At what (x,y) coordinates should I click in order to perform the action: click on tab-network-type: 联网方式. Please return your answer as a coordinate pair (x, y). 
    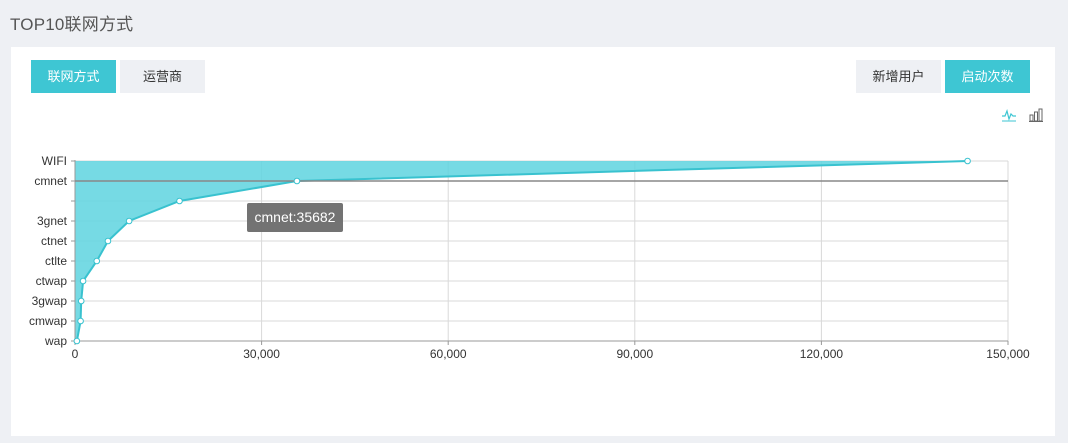
    Looking at the image, I should click on (73, 76).